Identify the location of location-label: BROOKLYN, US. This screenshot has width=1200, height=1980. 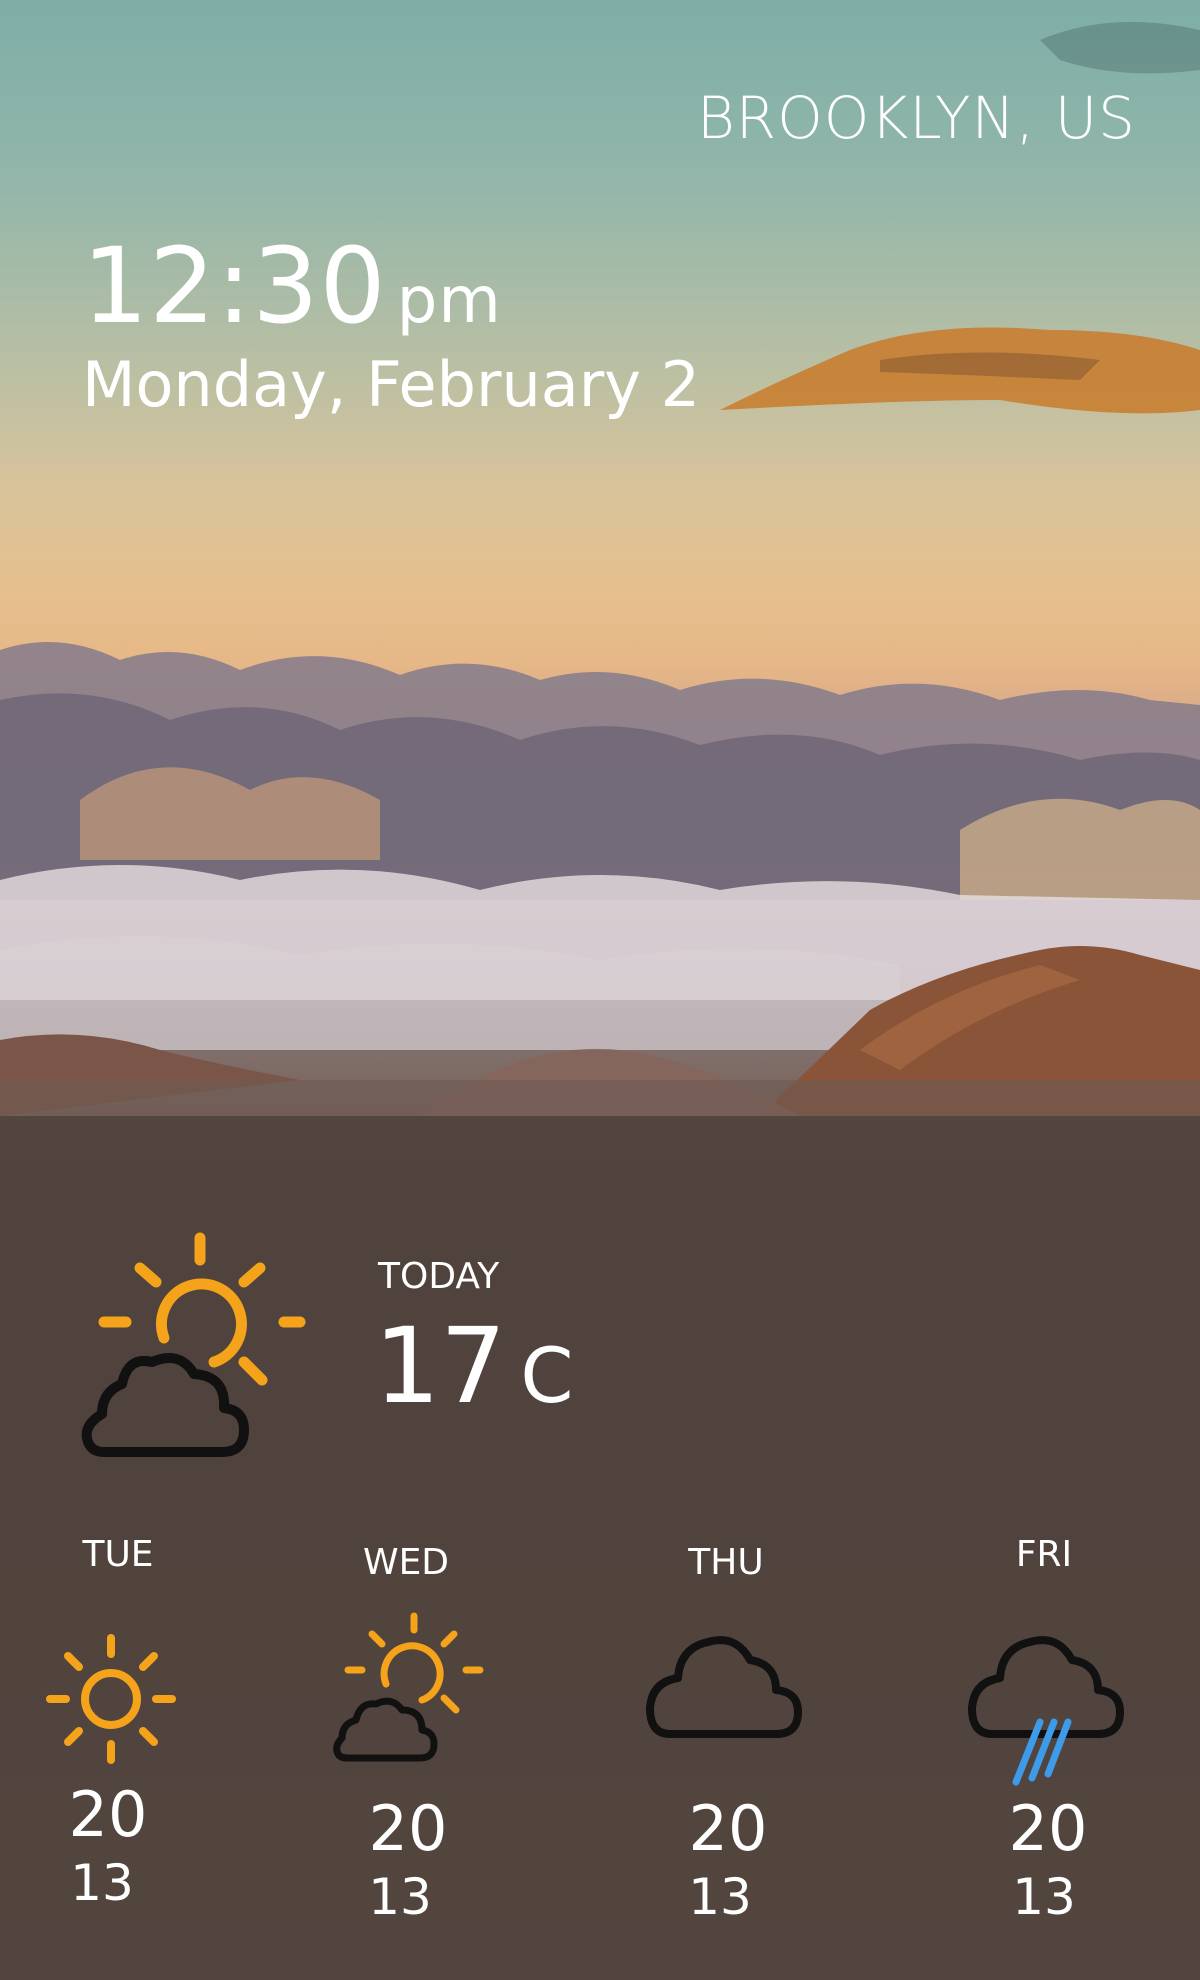
(916, 118).